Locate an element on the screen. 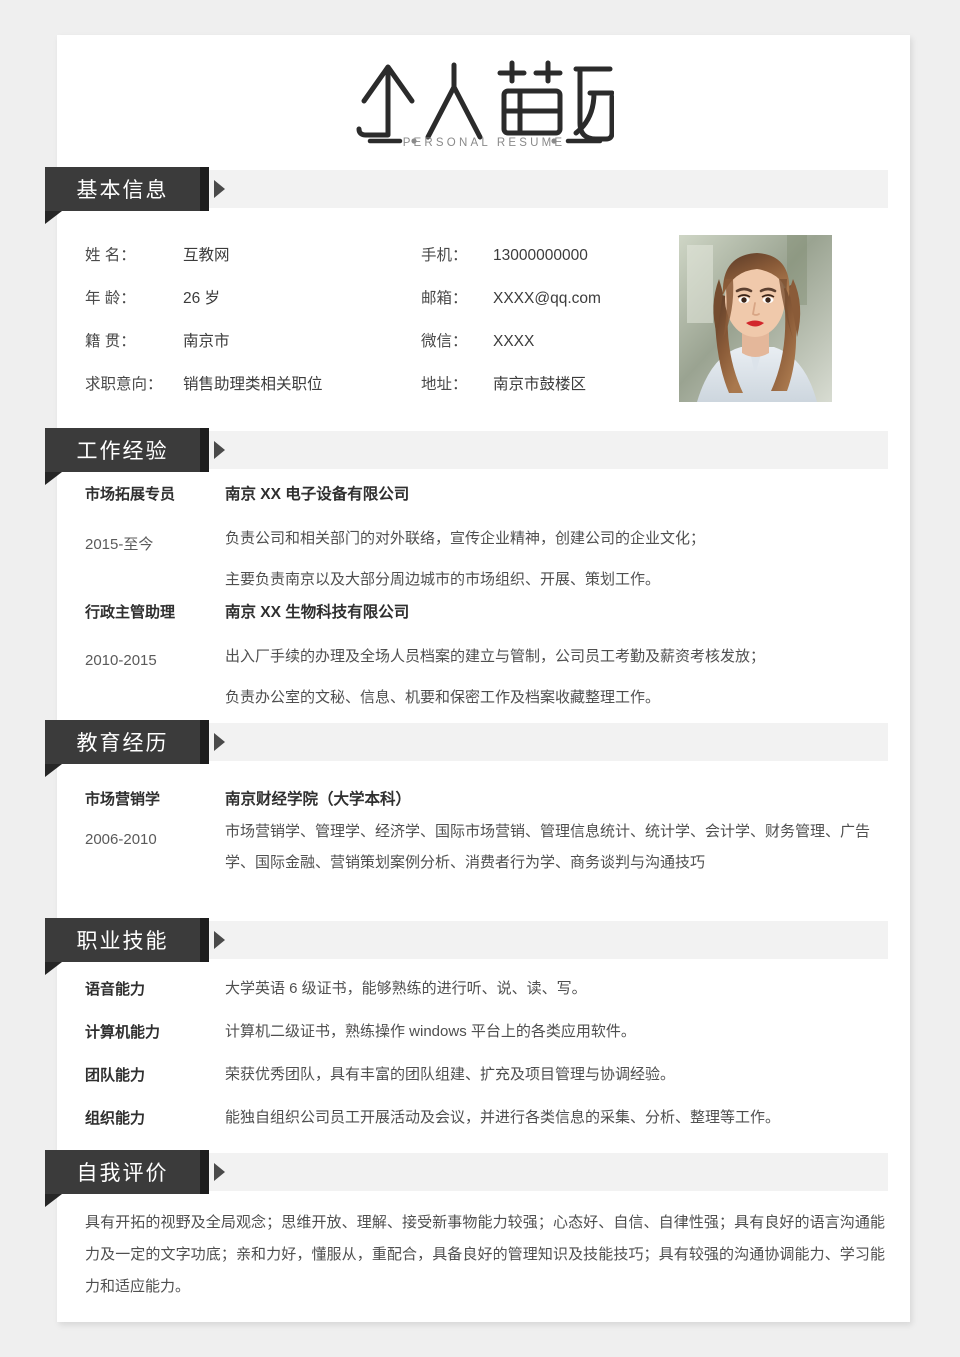 The width and height of the screenshot is (960, 1357). info-row: 年 龄： 26 岁 is located at coordinates (152, 297).